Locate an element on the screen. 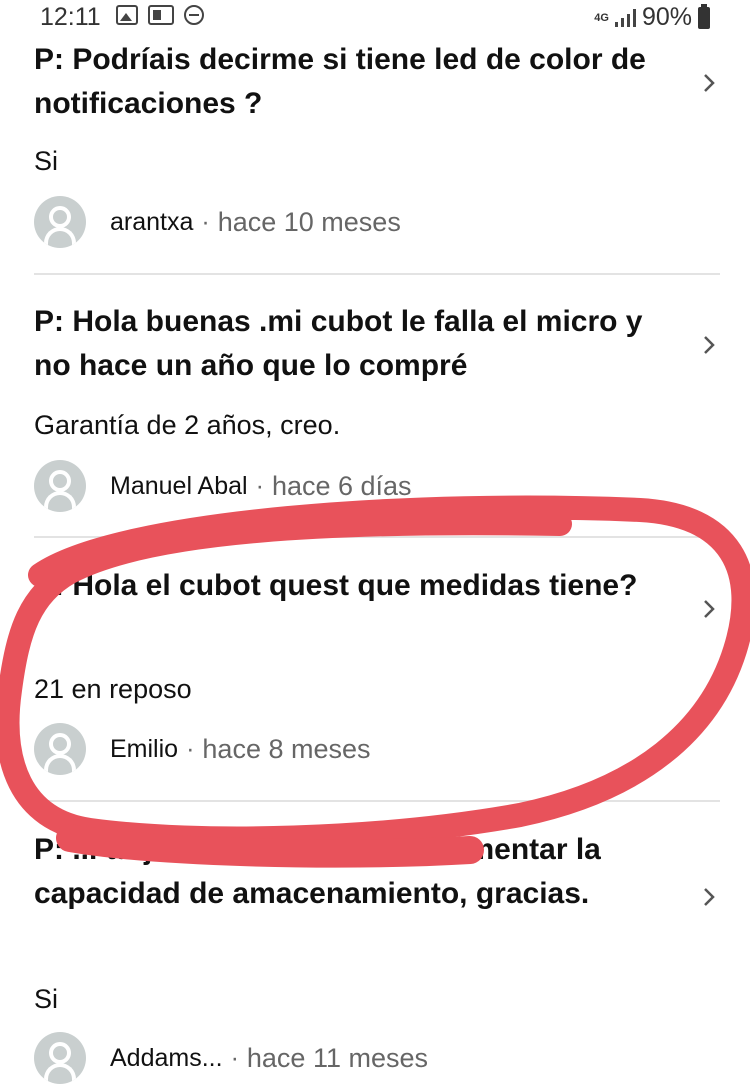 This screenshot has height=1091, width=750. answer-time: hace 10 meses is located at coordinates (309, 221).